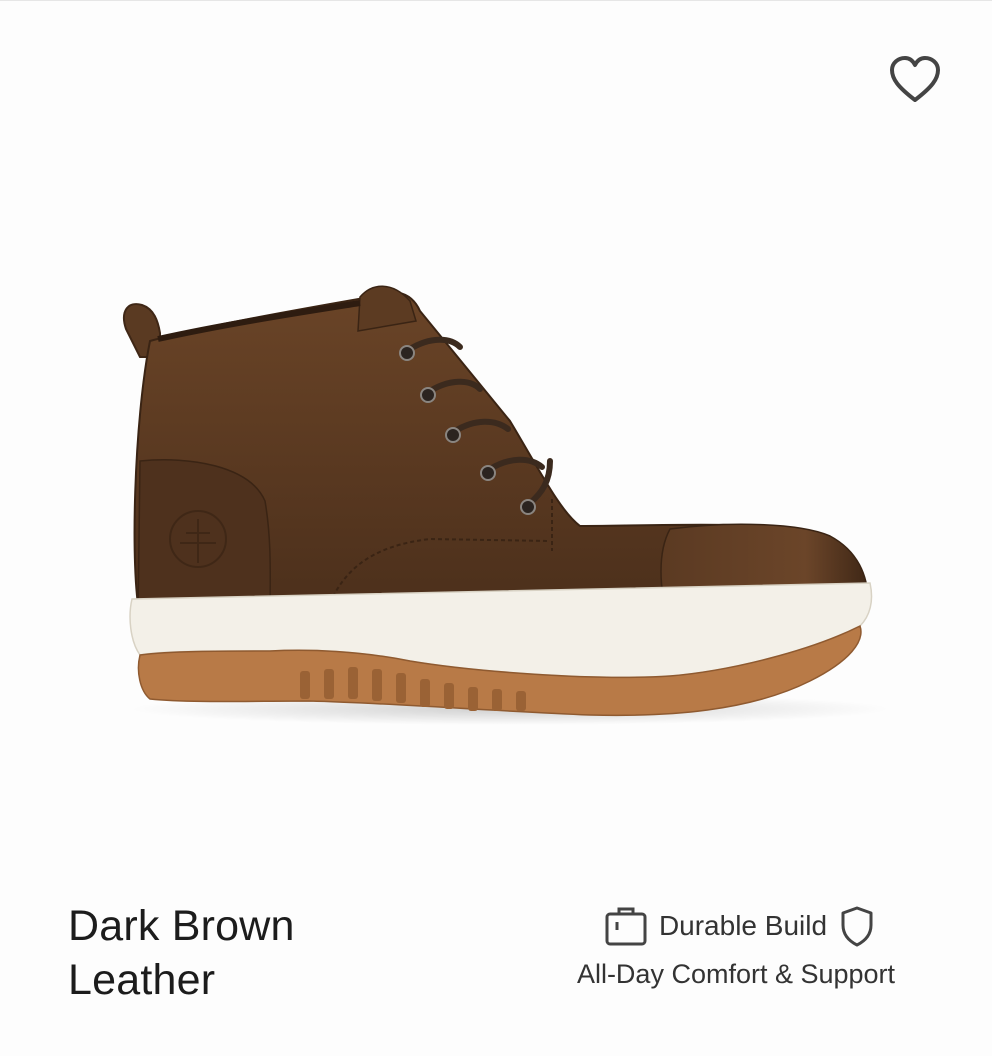 Image resolution: width=992 pixels, height=1056 pixels. Describe the element at coordinates (181, 926) in the screenshot. I see `product-title-line-1: Dark Brown` at that location.